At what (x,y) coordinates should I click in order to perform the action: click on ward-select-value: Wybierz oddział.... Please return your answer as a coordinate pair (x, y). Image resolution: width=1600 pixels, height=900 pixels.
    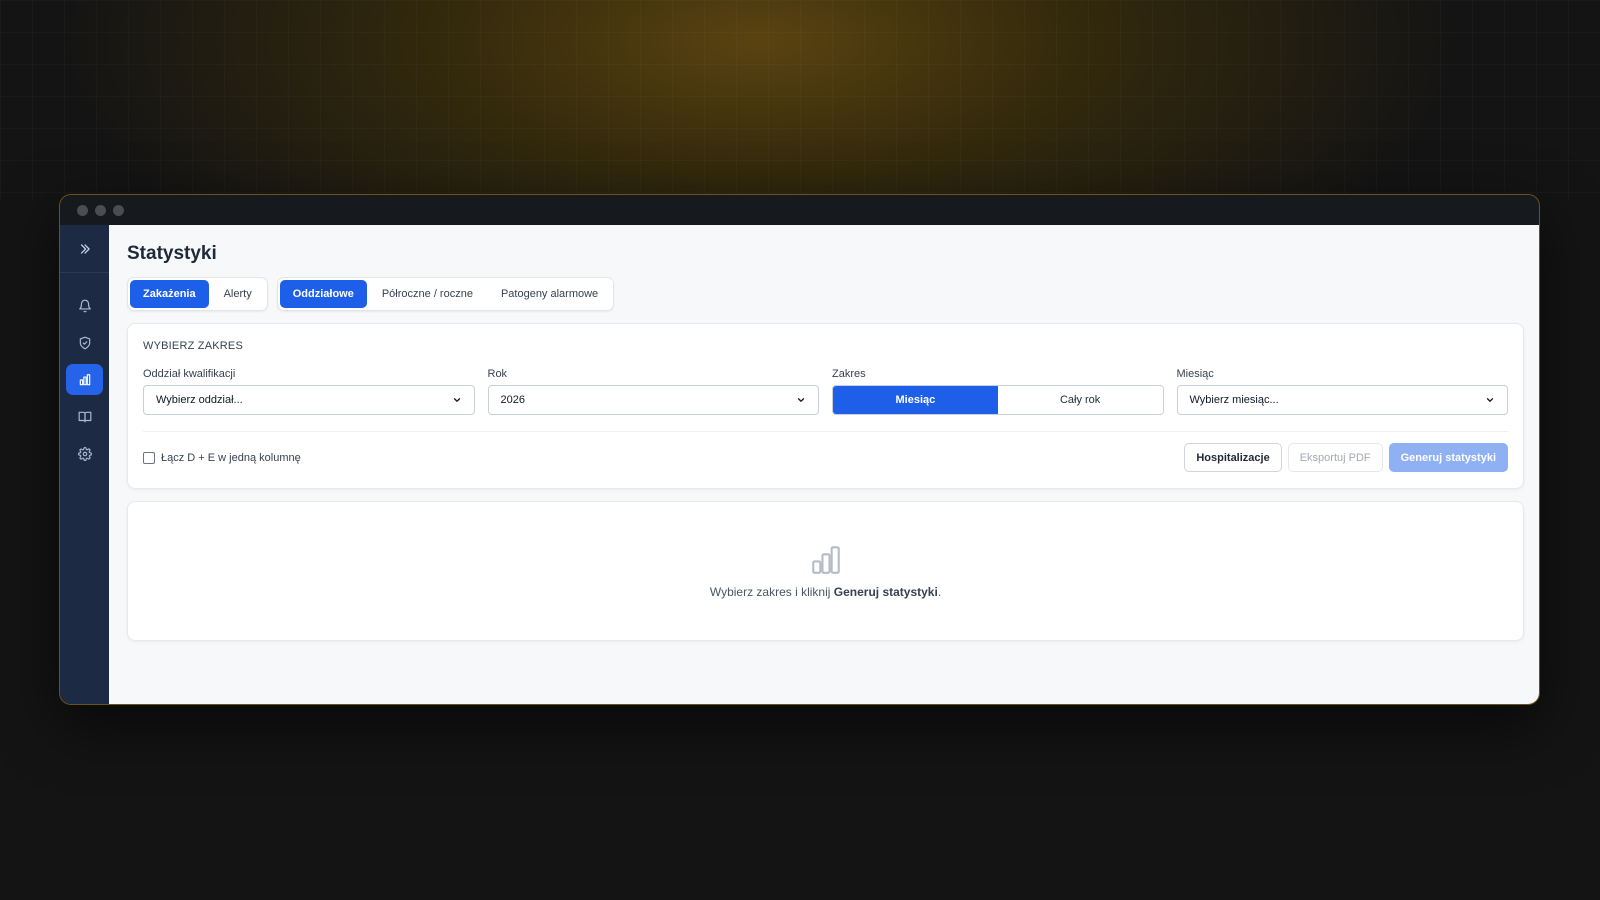
    Looking at the image, I should click on (199, 400).